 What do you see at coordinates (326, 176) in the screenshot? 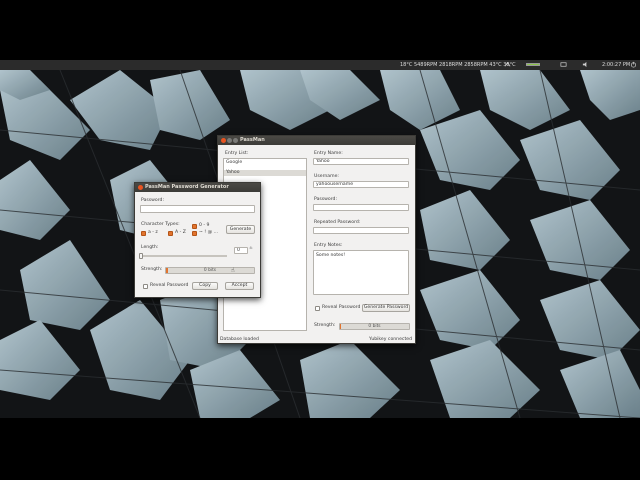
I see `username-label: Username:` at bounding box center [326, 176].